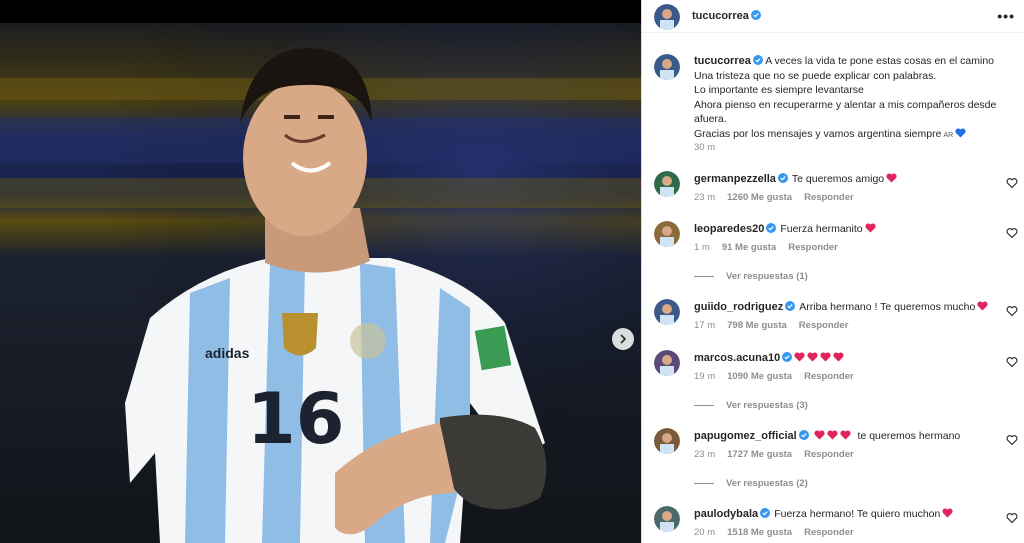 This screenshot has width=1024, height=543. I want to click on view-replies-label: Ver respuestas (2), so click(767, 483).